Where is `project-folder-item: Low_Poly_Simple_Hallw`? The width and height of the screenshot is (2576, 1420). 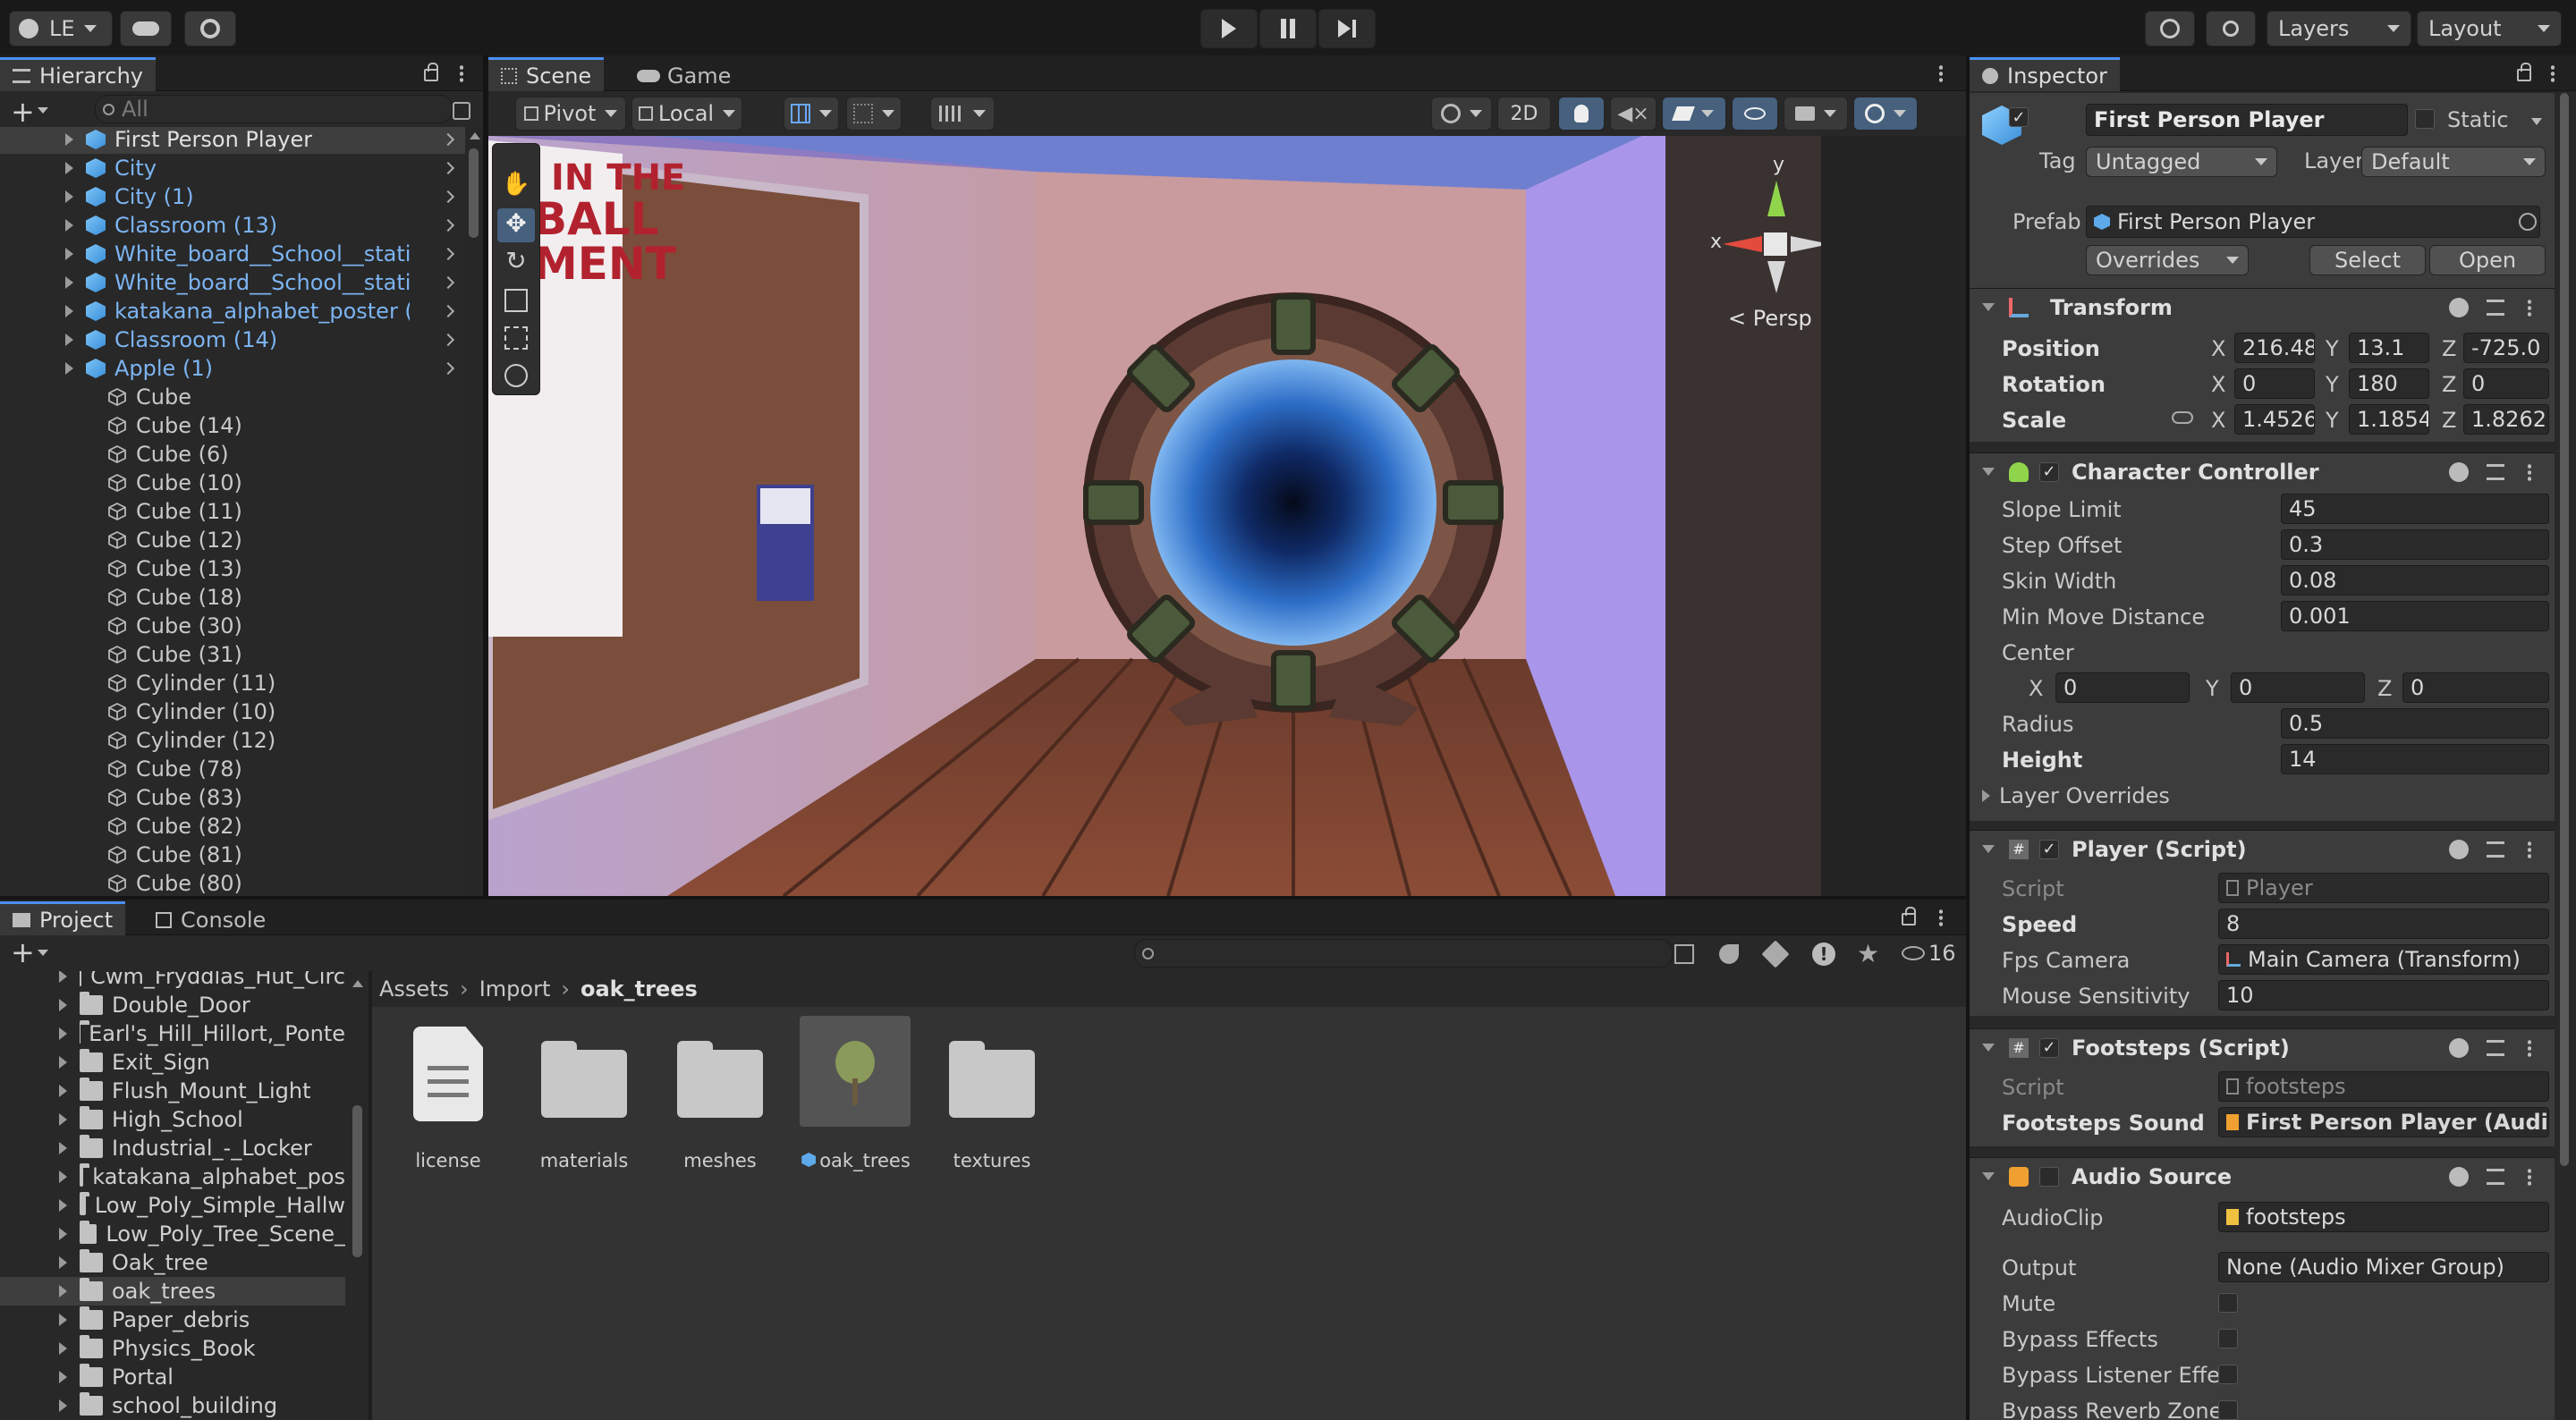 project-folder-item: Low_Poly_Simple_Hallw is located at coordinates (172, 1205).